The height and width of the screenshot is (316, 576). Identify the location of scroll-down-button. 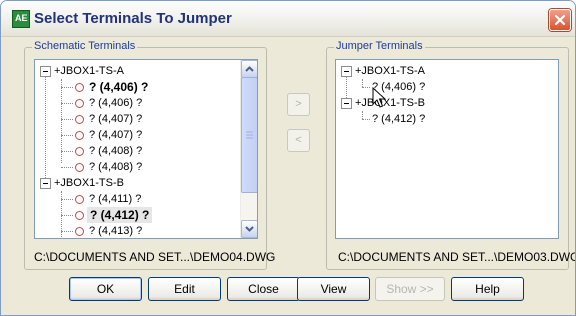
(249, 229).